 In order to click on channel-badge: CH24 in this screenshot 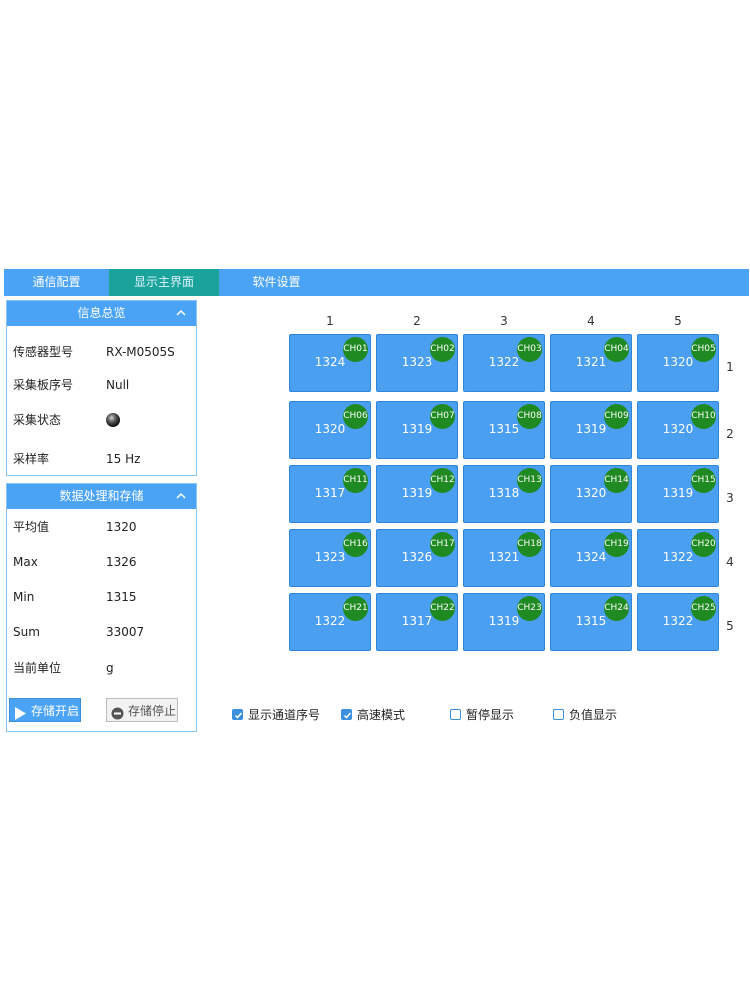, I will do `click(616, 608)`.